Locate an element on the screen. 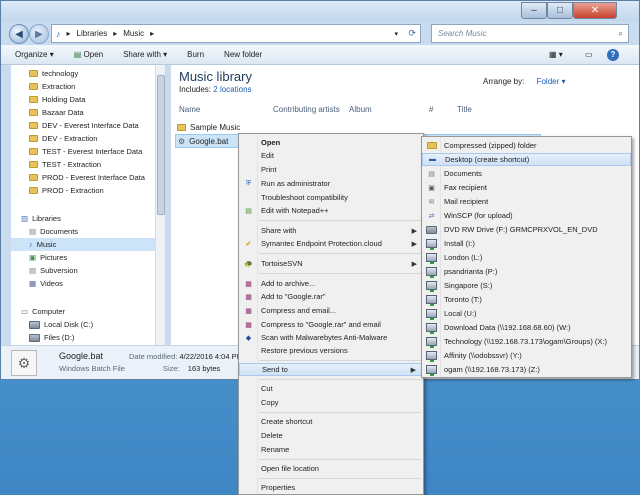 Image resolution: width=640 pixels, height=495 pixels. send-to-item: Install (I:) is located at coordinates (526, 243).